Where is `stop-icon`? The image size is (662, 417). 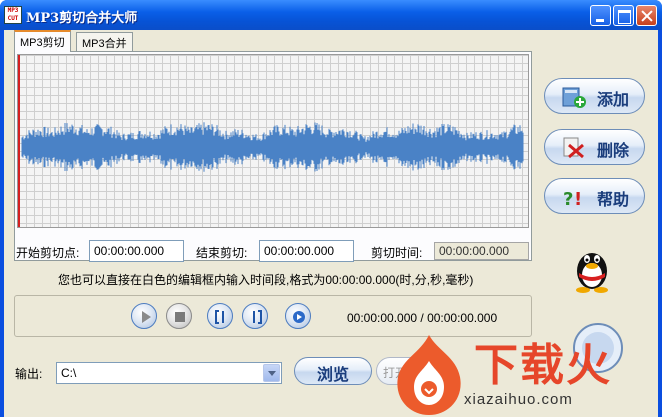 stop-icon is located at coordinates (180, 317).